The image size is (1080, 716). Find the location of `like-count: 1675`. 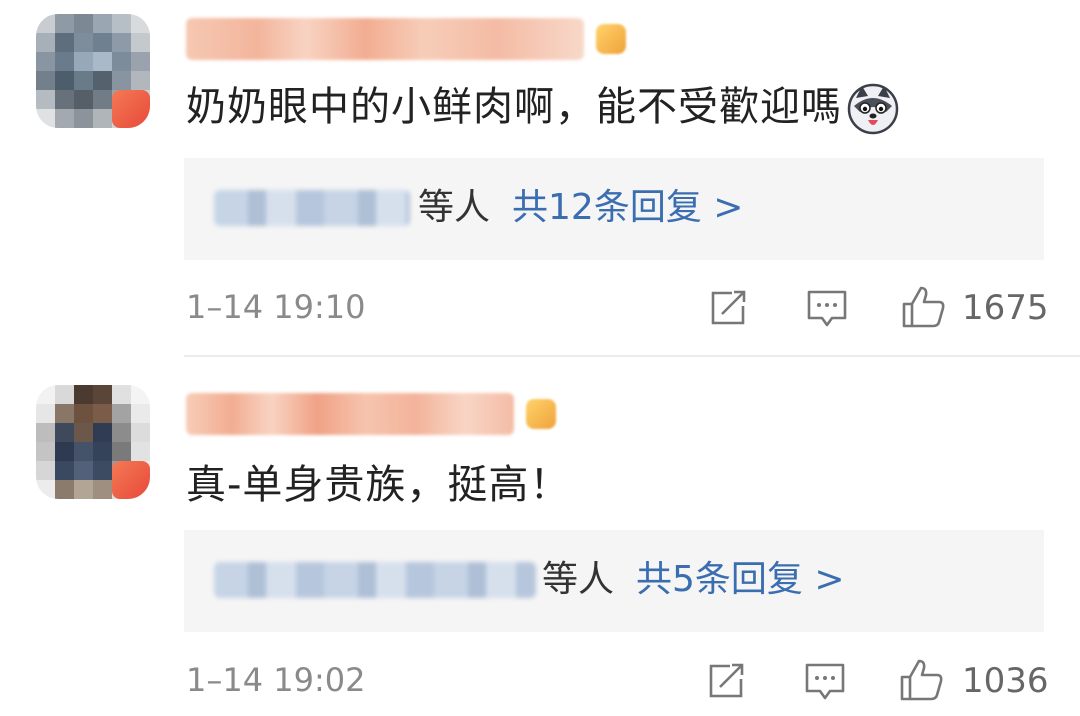

like-count: 1675 is located at coordinates (1005, 308).